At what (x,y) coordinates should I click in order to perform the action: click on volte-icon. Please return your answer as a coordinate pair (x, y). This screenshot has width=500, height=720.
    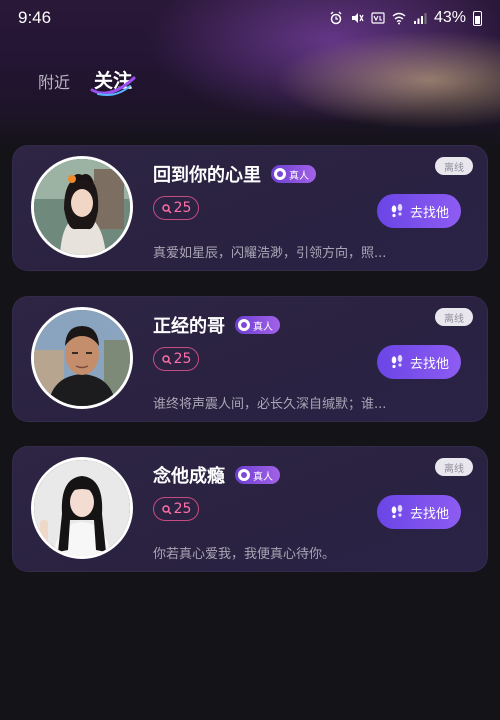
    Looking at the image, I should click on (378, 18).